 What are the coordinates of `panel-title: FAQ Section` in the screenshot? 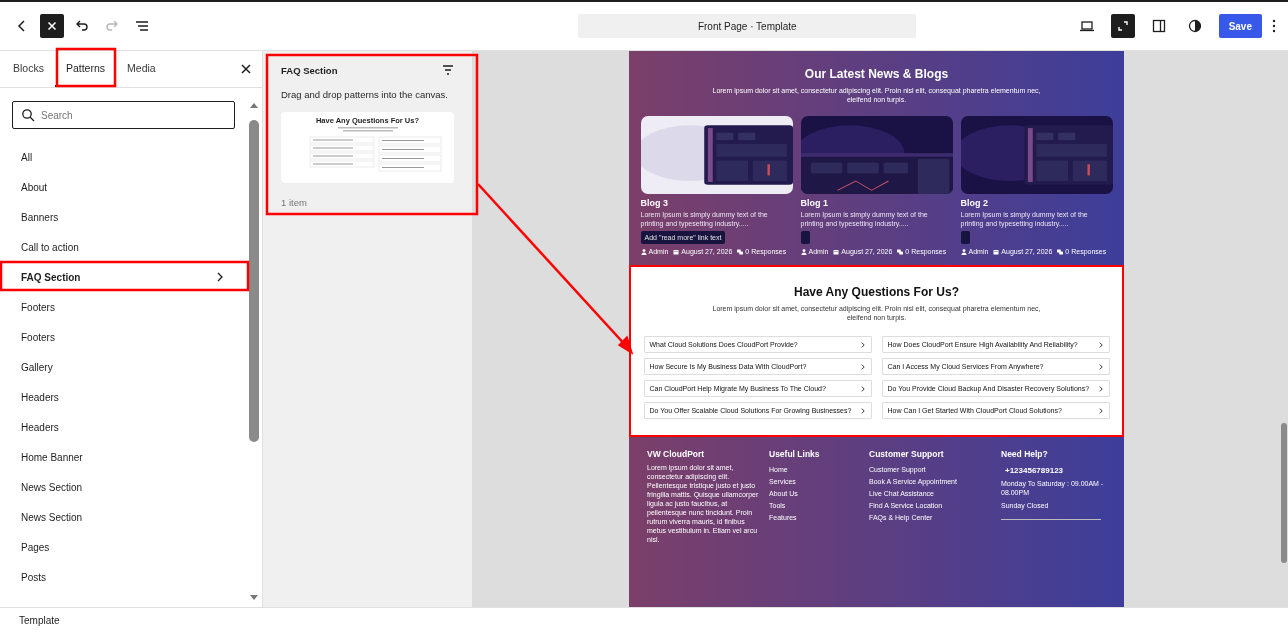 It's located at (309, 70).